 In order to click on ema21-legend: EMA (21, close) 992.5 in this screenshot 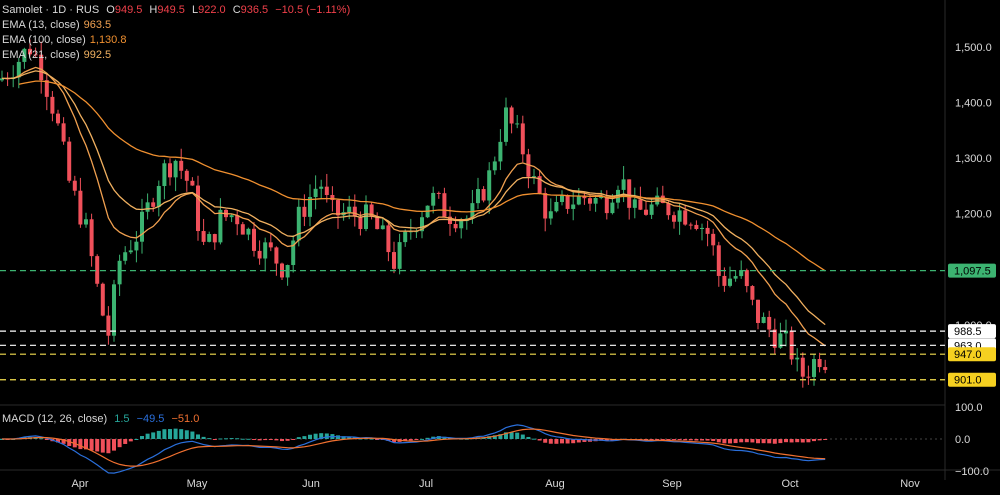, I will do `click(58, 55)`.